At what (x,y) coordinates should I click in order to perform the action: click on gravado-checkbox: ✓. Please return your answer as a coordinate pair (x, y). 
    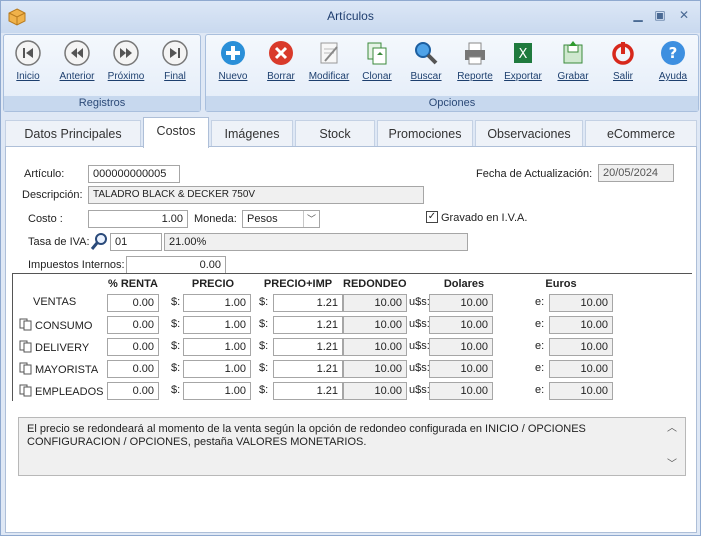
    Looking at the image, I should click on (432, 217).